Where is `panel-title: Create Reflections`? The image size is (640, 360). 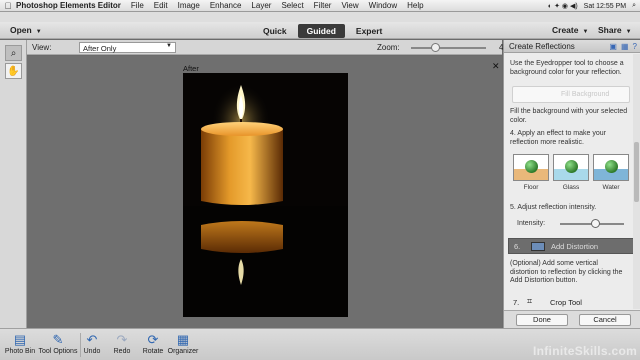
panel-title: Create Reflections is located at coordinates (542, 46).